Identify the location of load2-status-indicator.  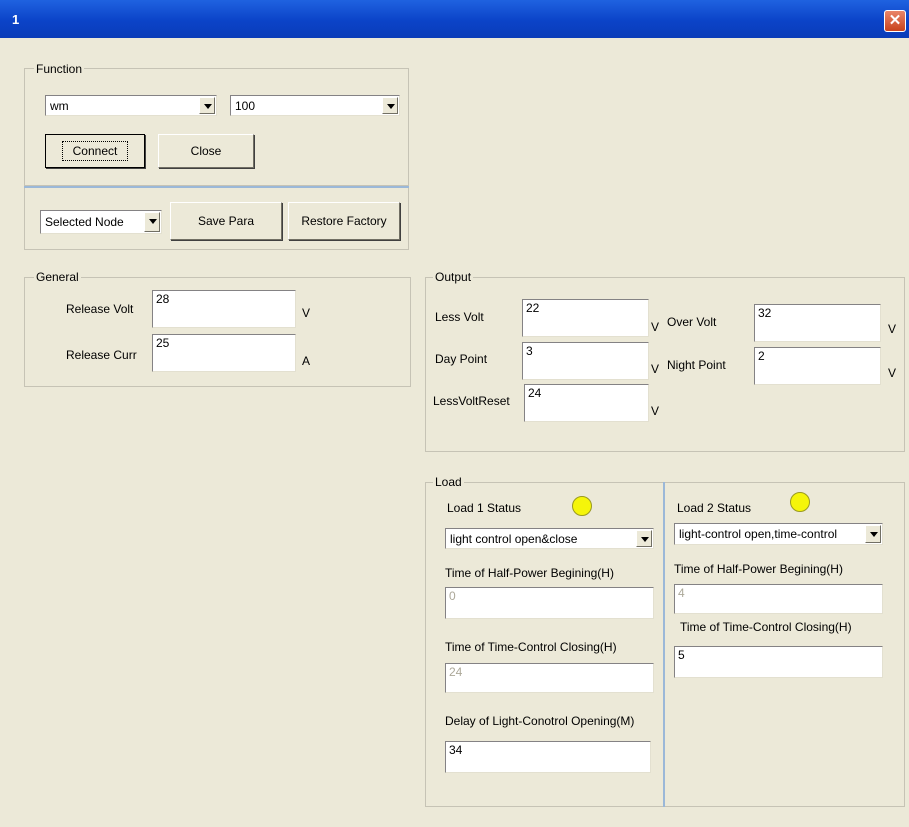
(800, 502).